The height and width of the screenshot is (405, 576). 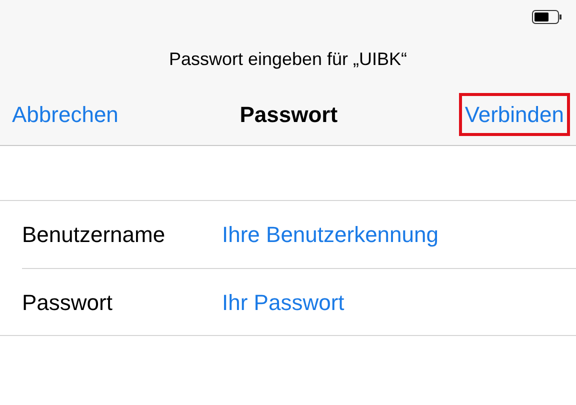 I want to click on battery-icon, so click(x=547, y=17).